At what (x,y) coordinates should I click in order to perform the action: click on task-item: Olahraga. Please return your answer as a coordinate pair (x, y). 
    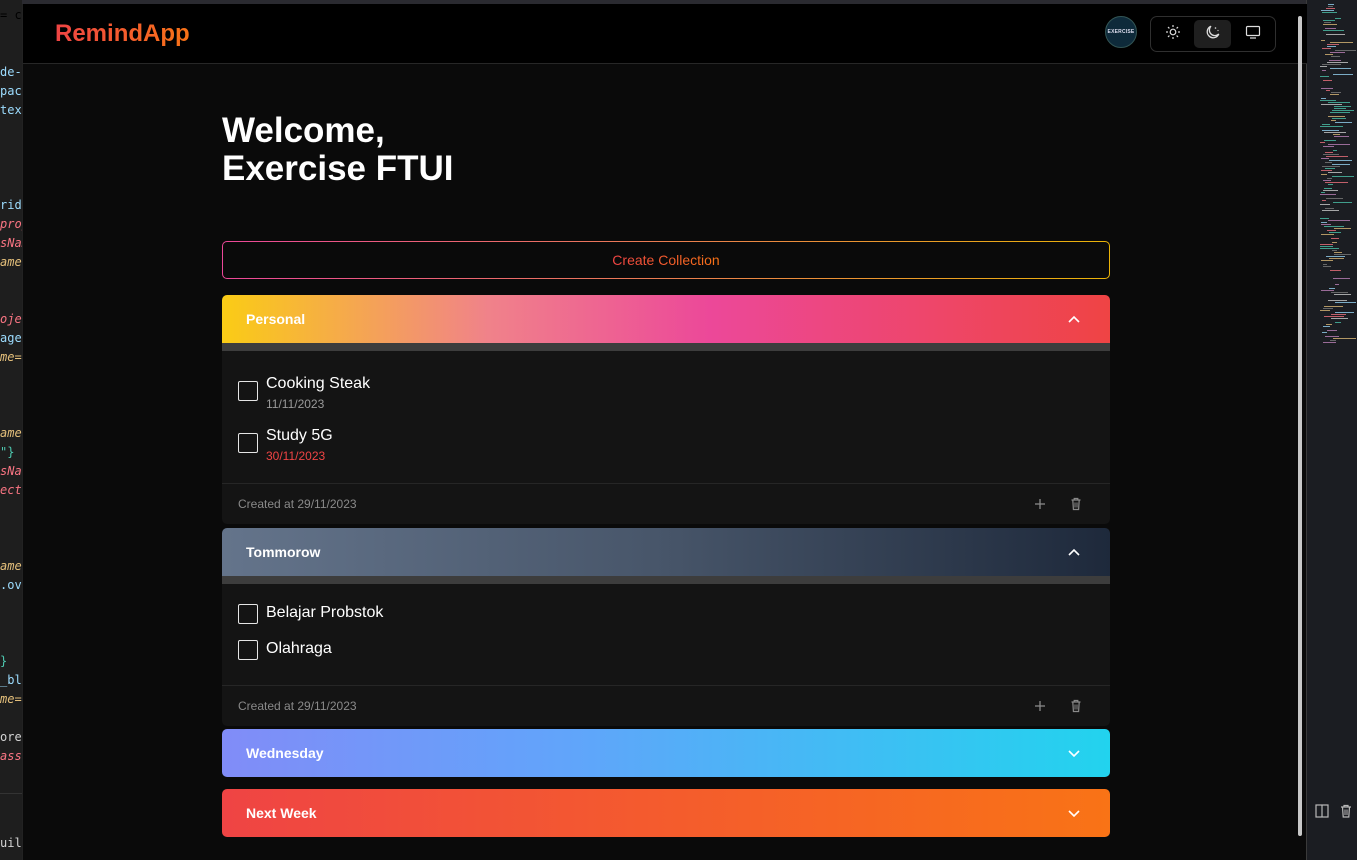
    Looking at the image, I should click on (666, 655).